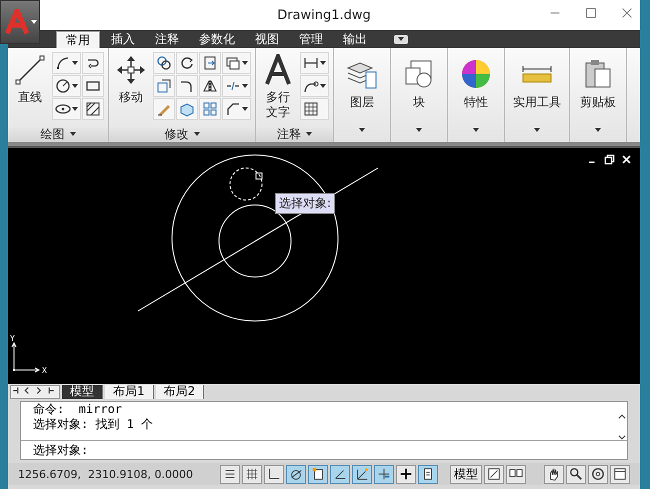  What do you see at coordinates (324, 15) in the screenshot?
I see `window-title: Drawing1.dwg` at bounding box center [324, 15].